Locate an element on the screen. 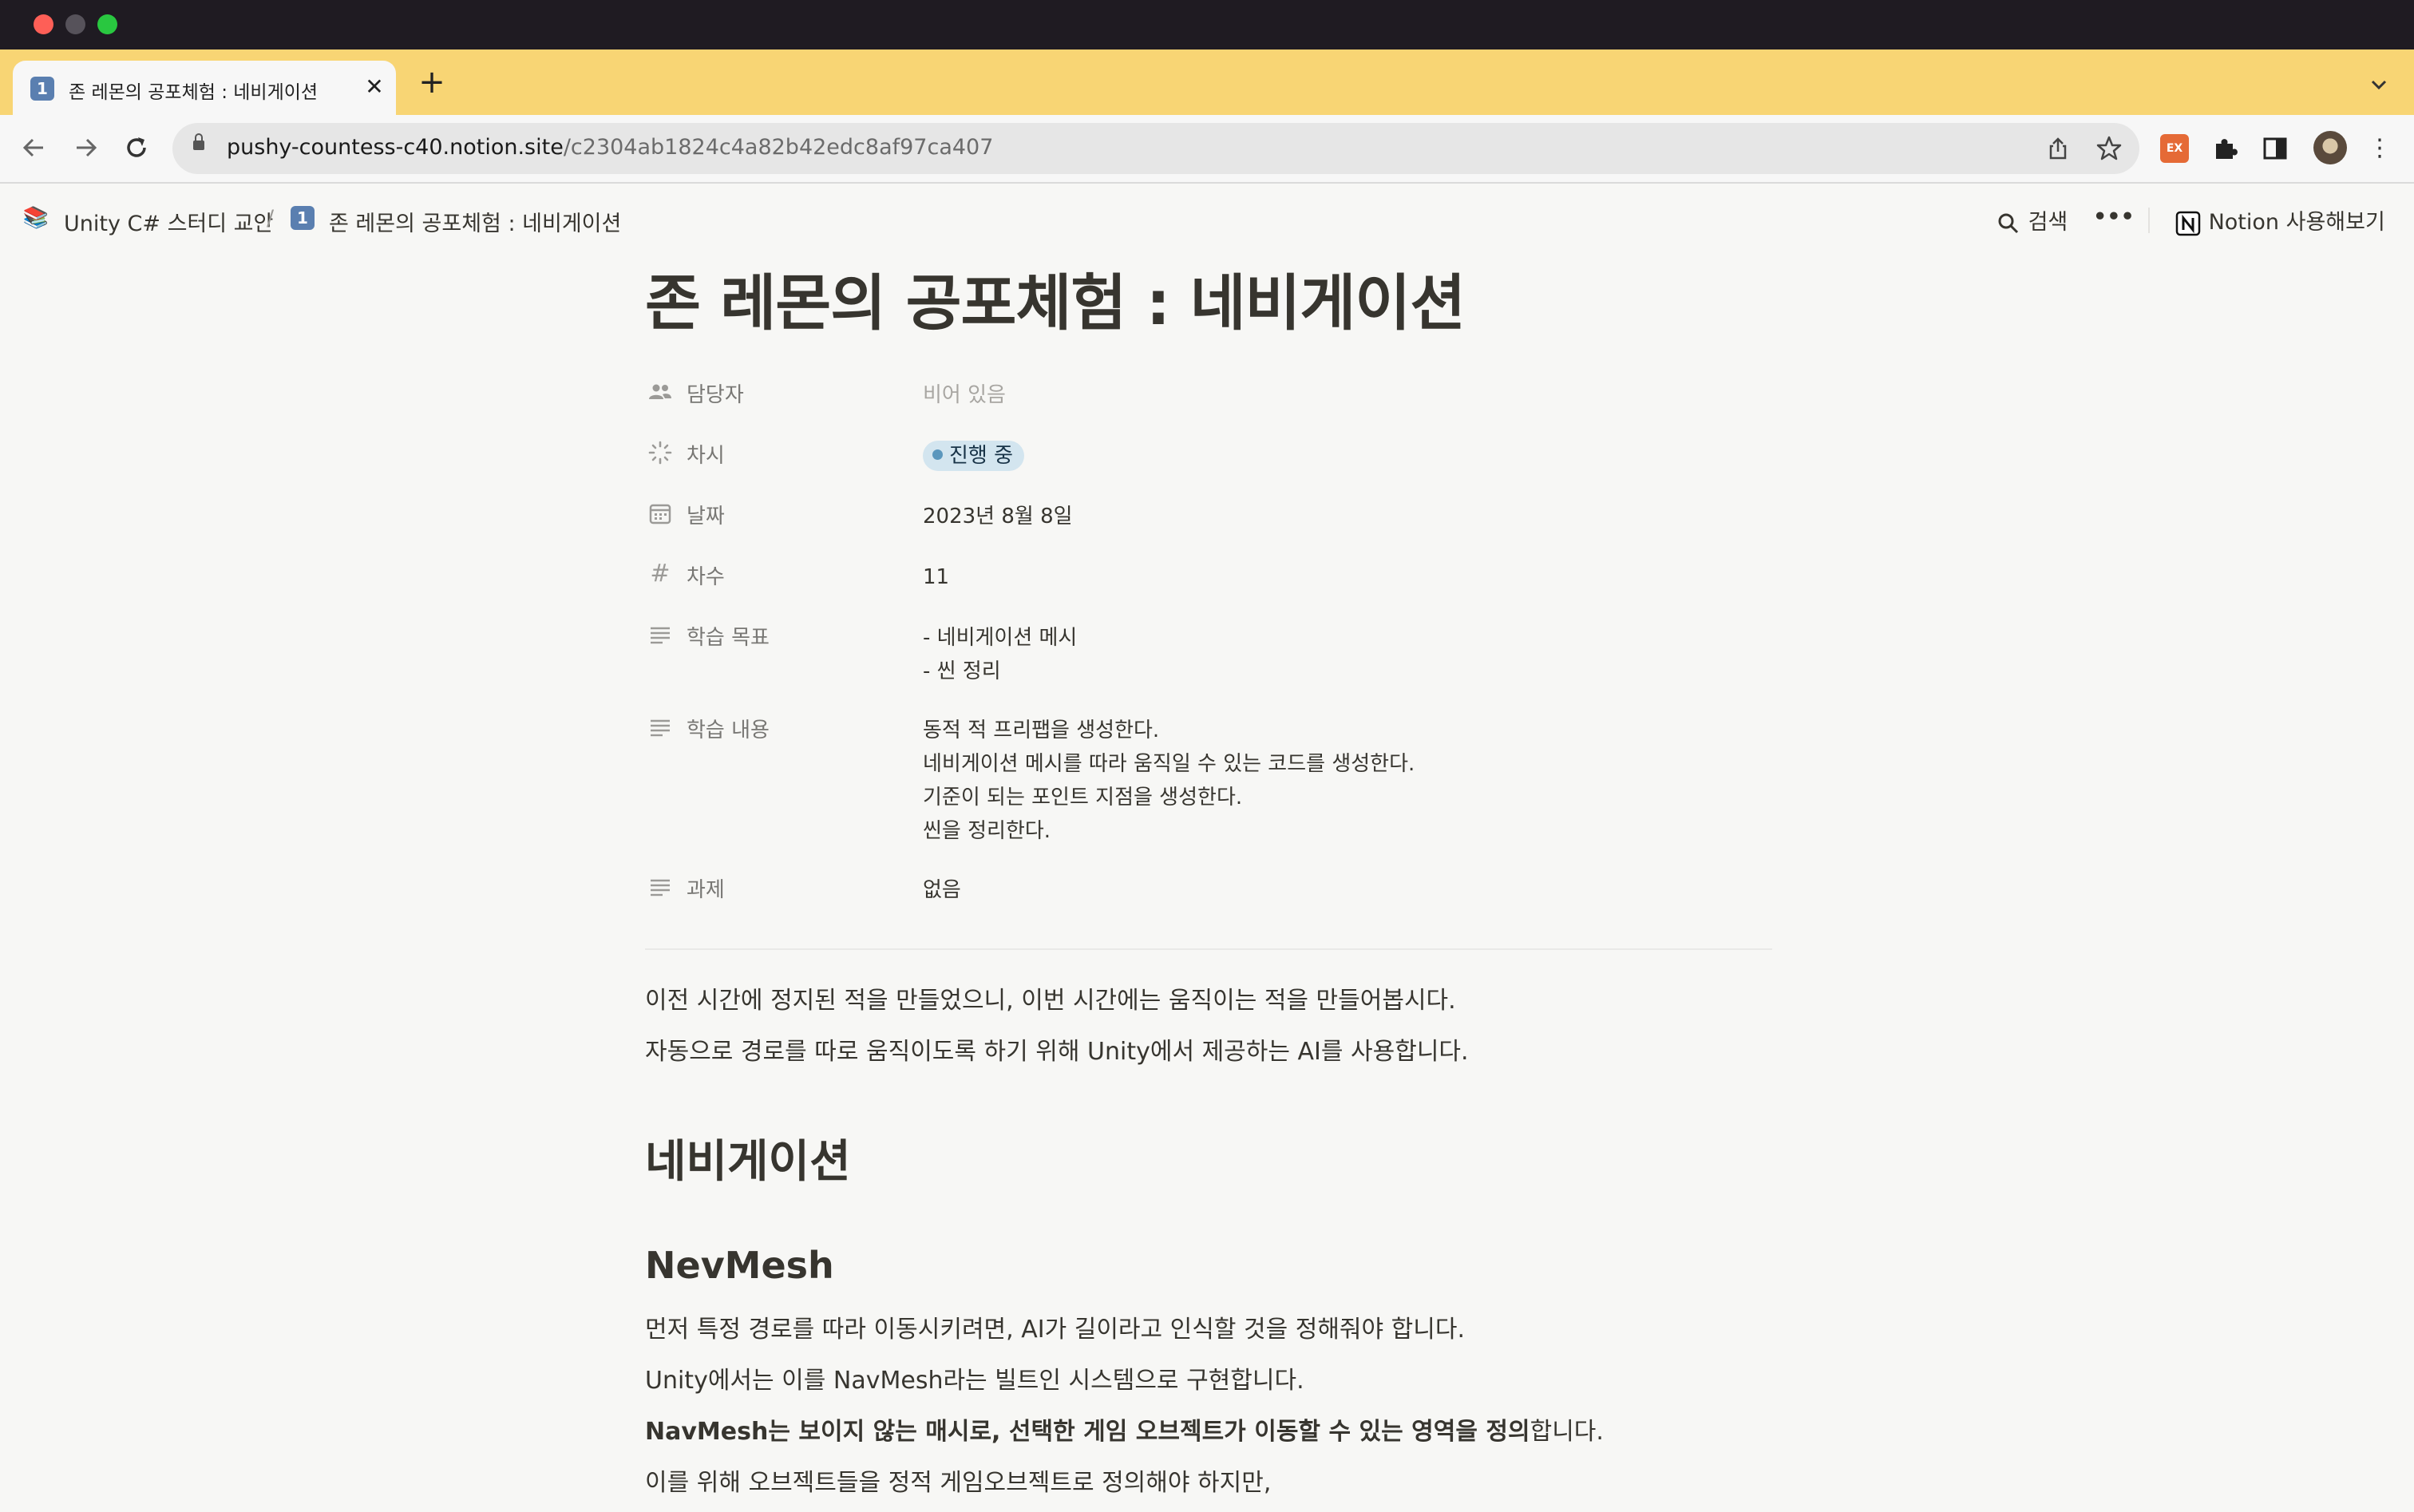 The height and width of the screenshot is (1512, 2414). share-icon is located at coordinates (2058, 148).